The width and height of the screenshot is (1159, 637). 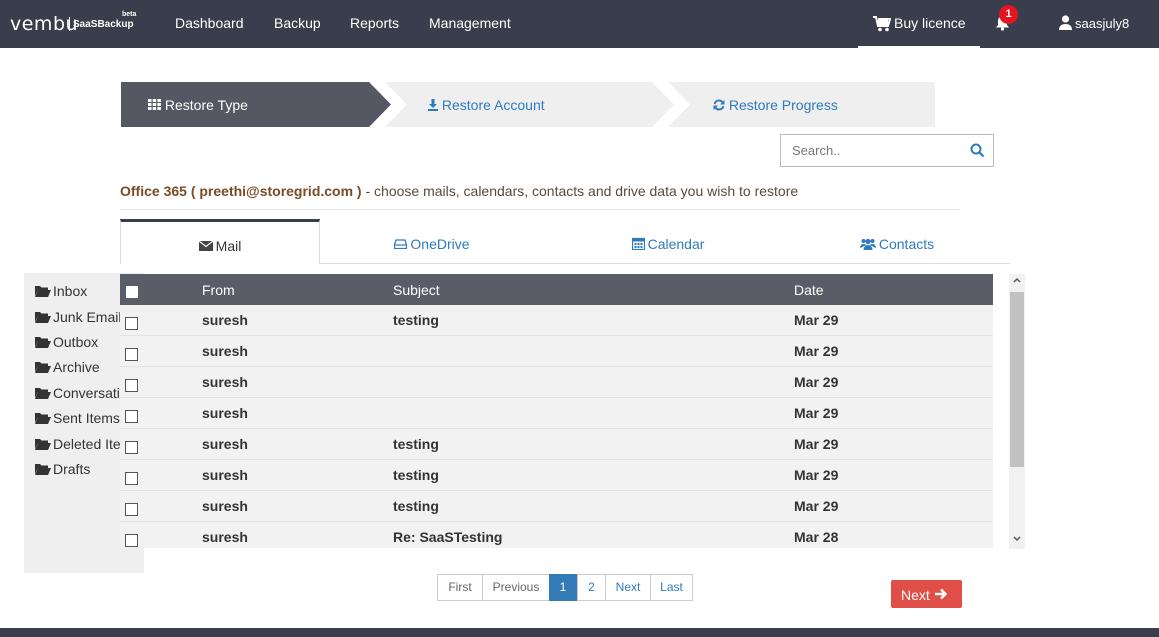 I want to click on refresh-icon, so click(x=719, y=105).